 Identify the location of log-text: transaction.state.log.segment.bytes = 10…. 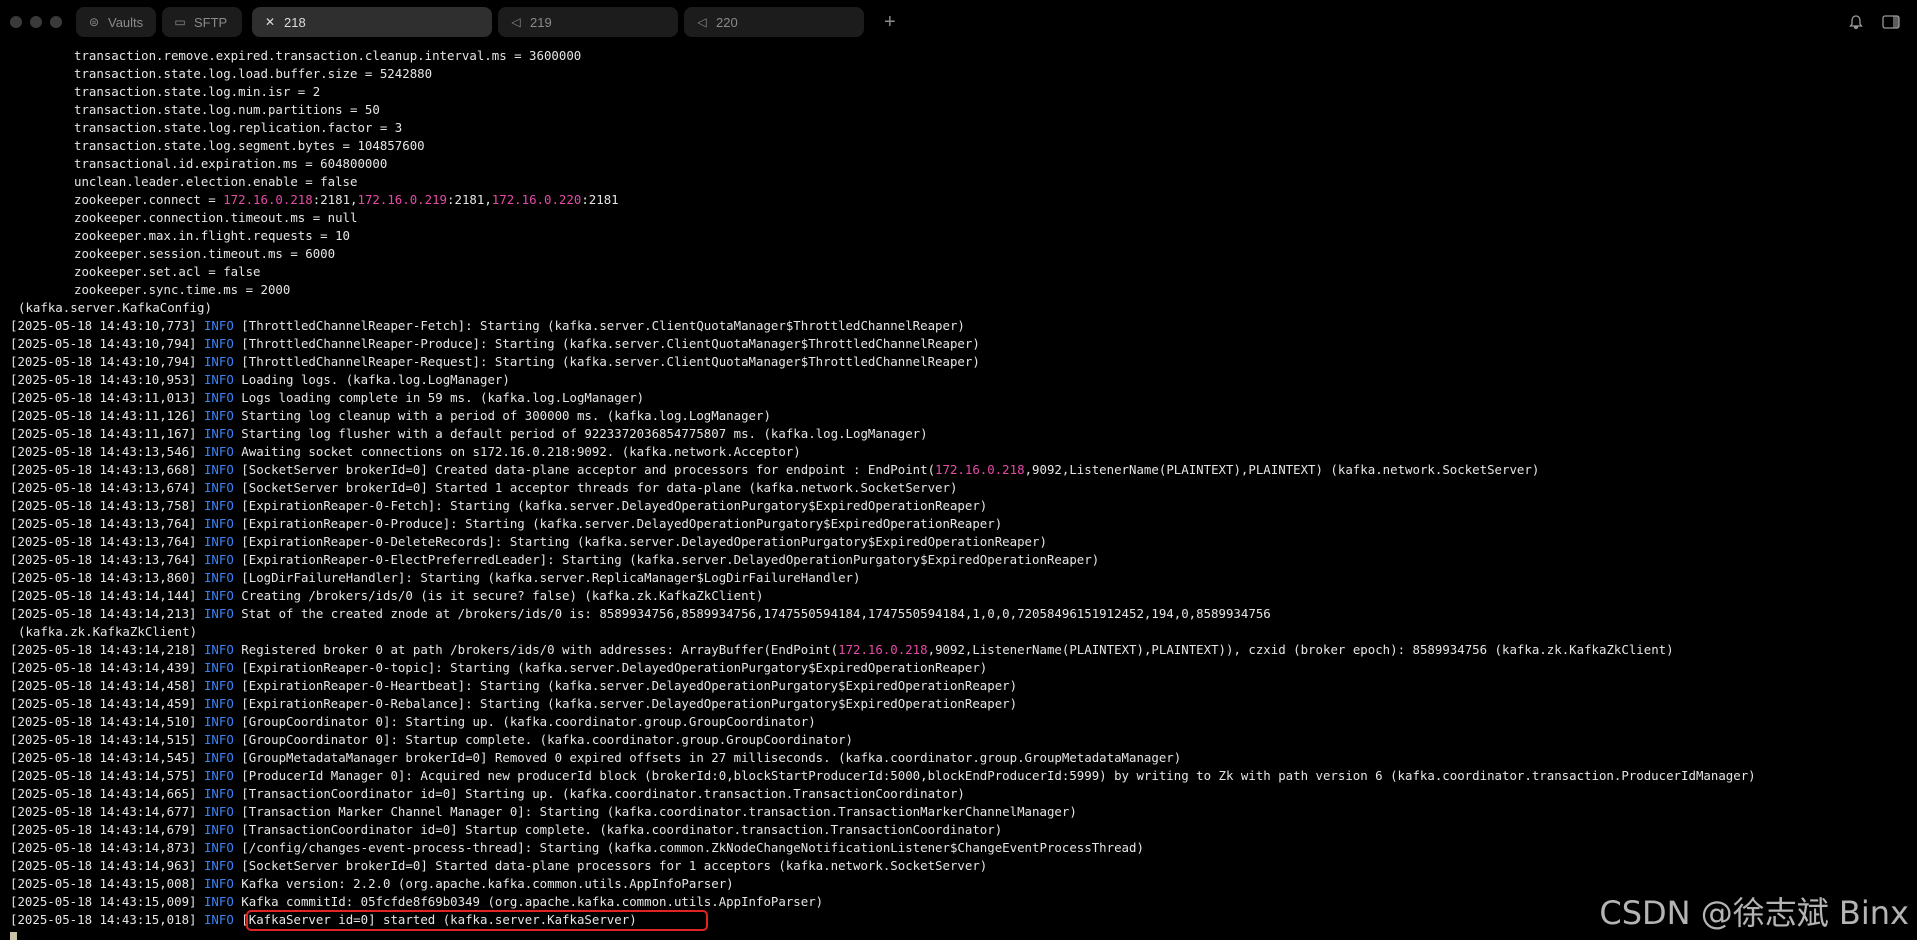
(249, 145).